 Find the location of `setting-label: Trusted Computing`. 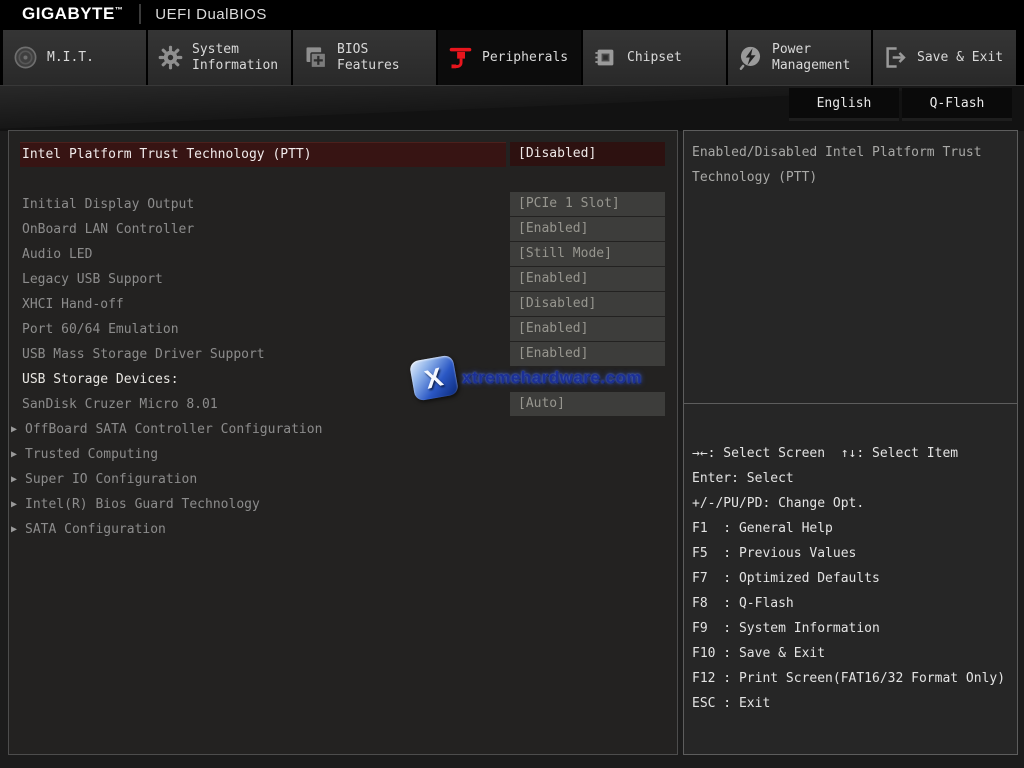

setting-label: Trusted Computing is located at coordinates (92, 454).